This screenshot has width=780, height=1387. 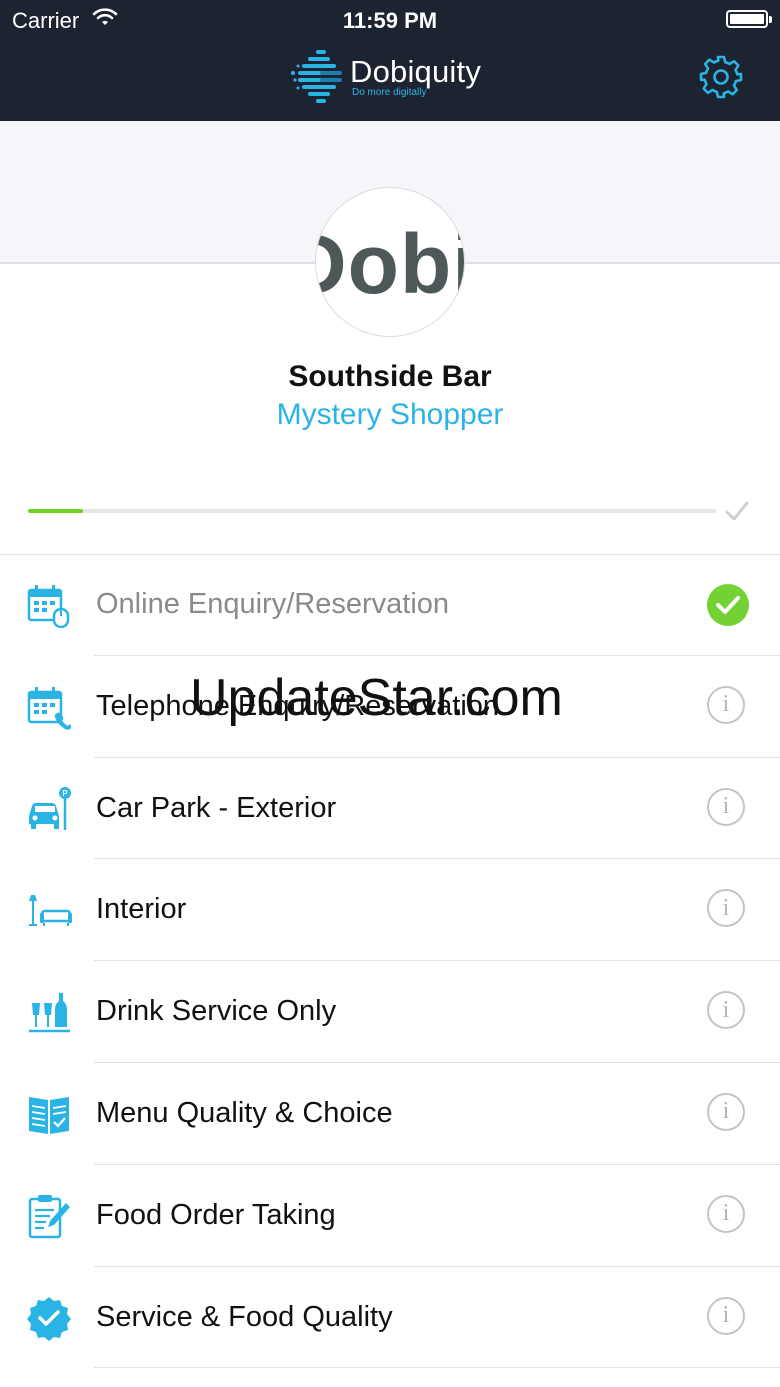 I want to click on notepad-pen-icon, so click(x=49, y=1216).